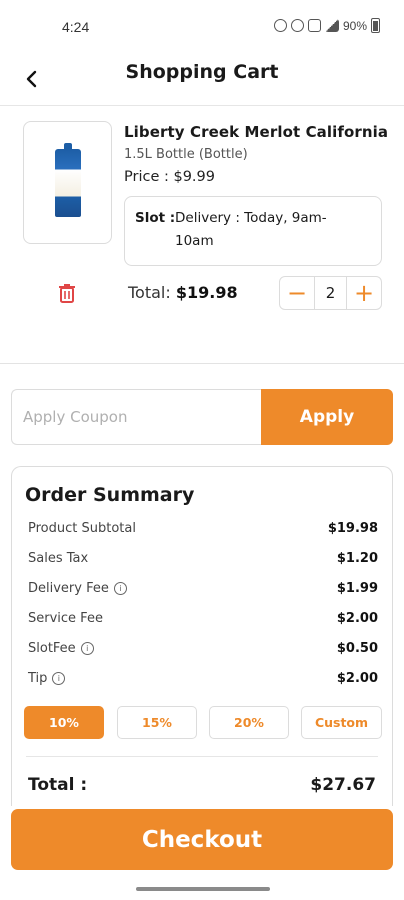  What do you see at coordinates (352, 528) in the screenshot?
I see `summary-value: $19.98` at bounding box center [352, 528].